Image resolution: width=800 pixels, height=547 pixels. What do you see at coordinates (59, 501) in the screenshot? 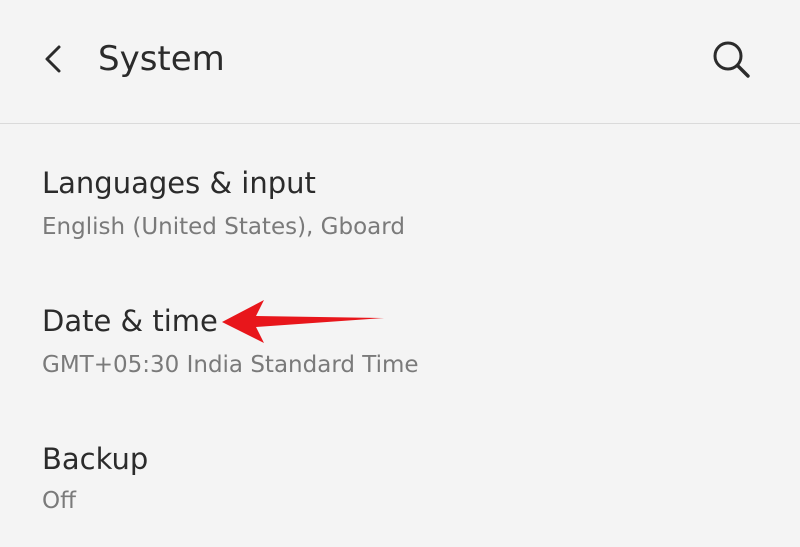
I see `setting-subtitle: Off` at bounding box center [59, 501].